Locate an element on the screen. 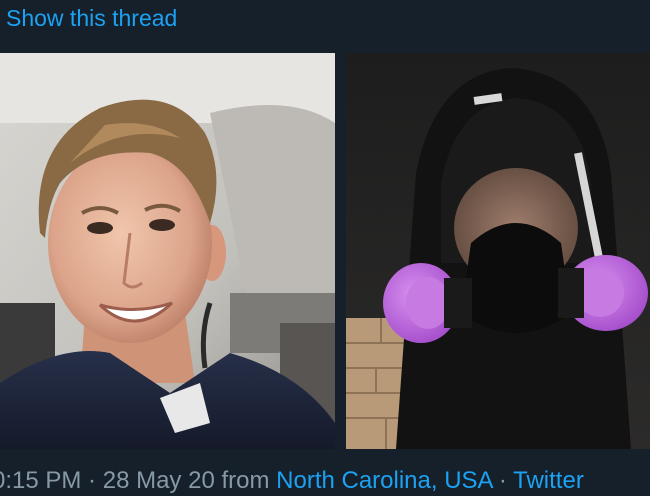 The image size is (650, 496). tweet-source-link: Twitter is located at coordinates (548, 480).